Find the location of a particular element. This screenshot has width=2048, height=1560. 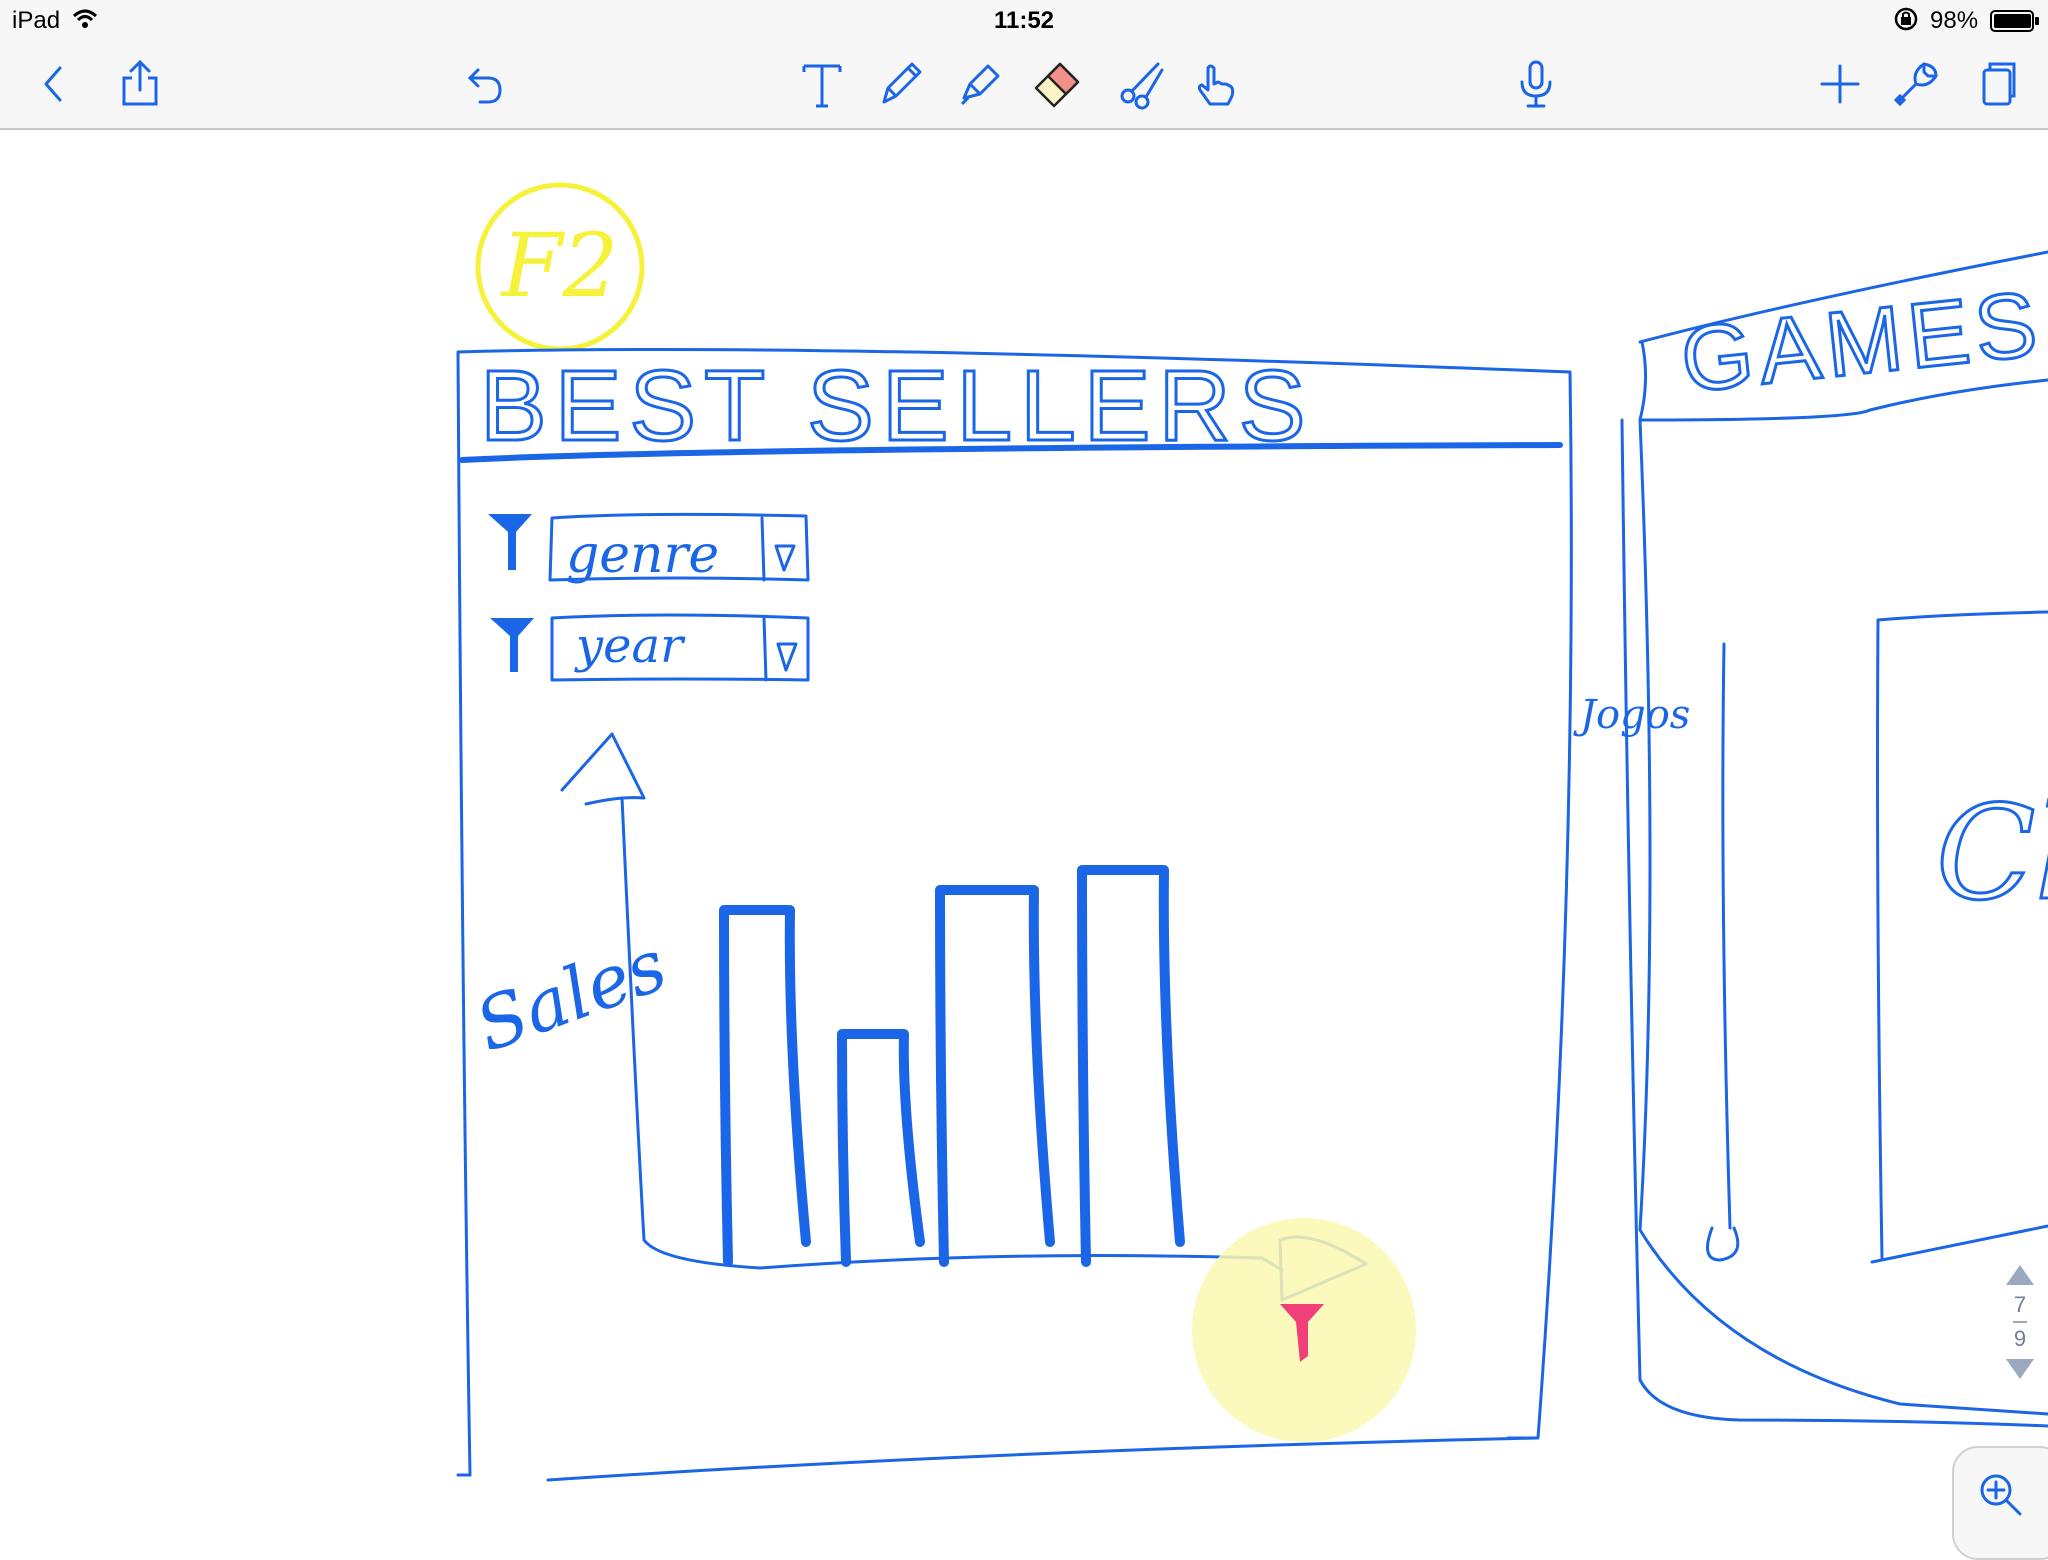

text-tool-icon is located at coordinates (822, 84).